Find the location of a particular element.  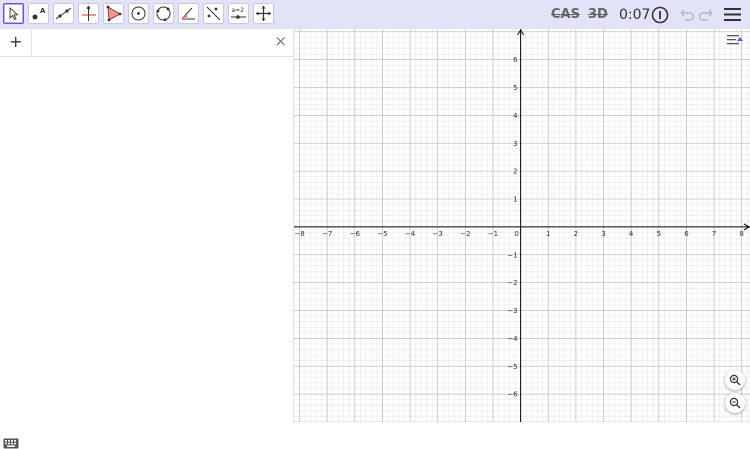

move-tool-button is located at coordinates (13, 13).